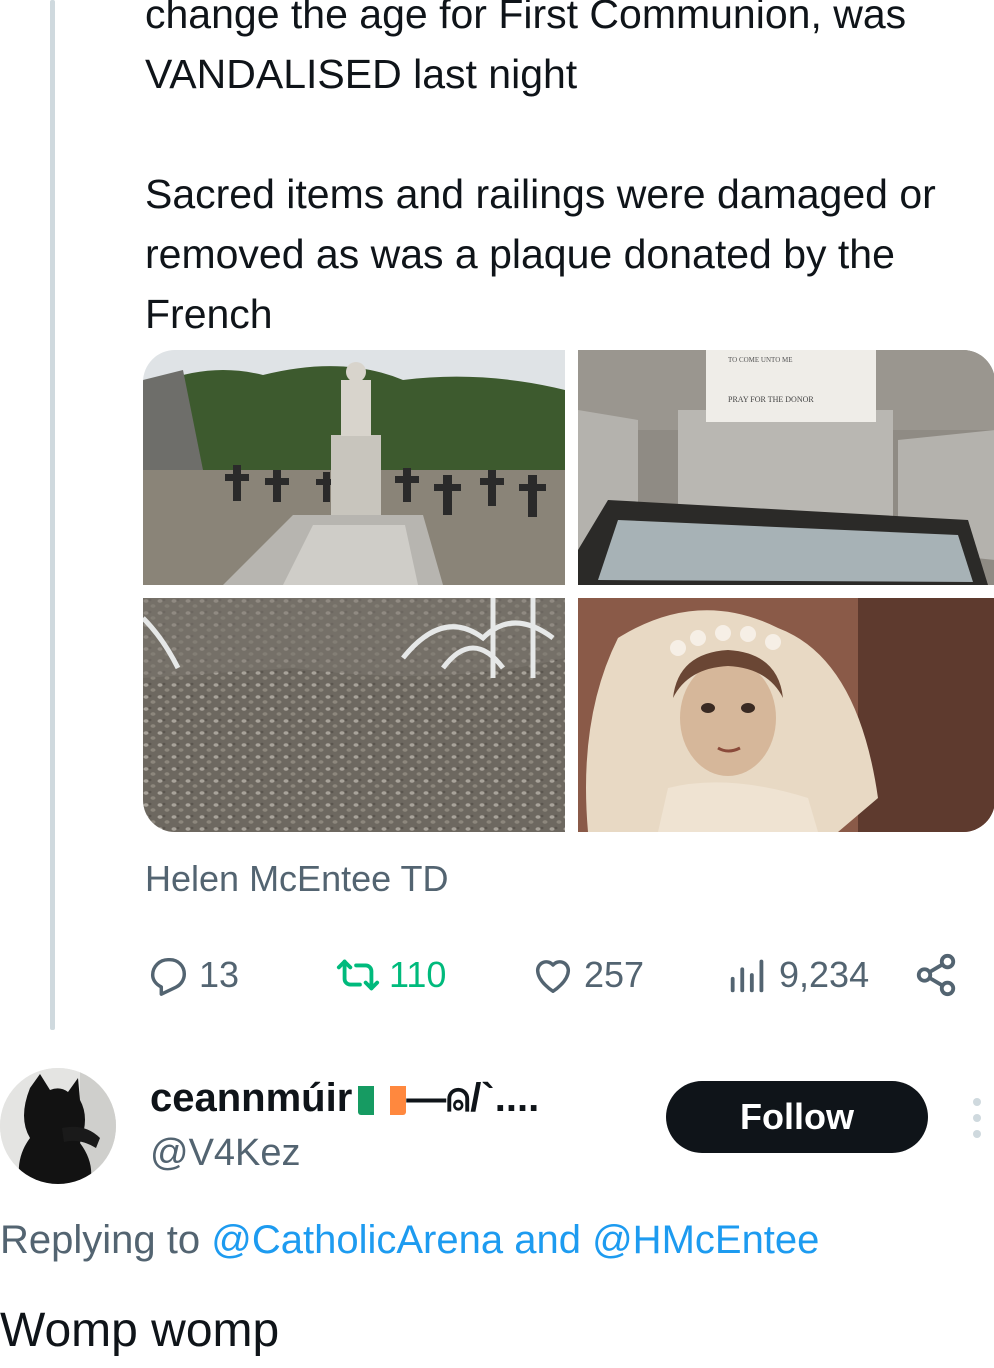  What do you see at coordinates (140, 1330) in the screenshot?
I see `reply-text: Womp womp` at bounding box center [140, 1330].